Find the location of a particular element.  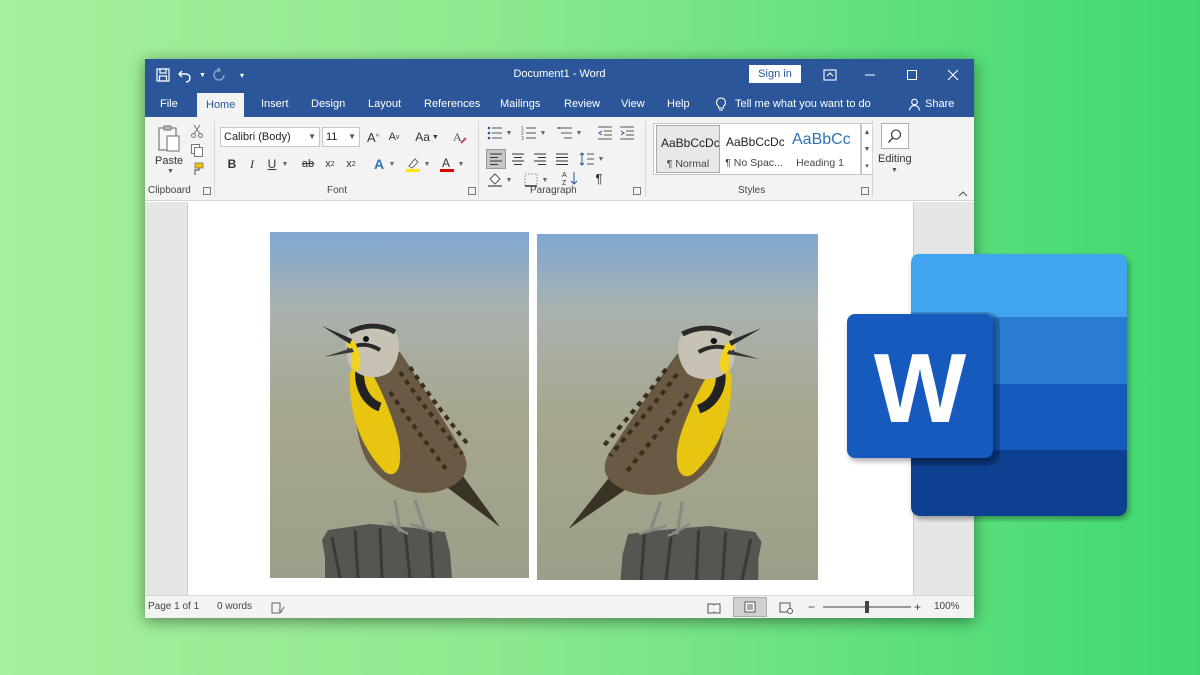

tab-layout: Layout is located at coordinates (384, 104).